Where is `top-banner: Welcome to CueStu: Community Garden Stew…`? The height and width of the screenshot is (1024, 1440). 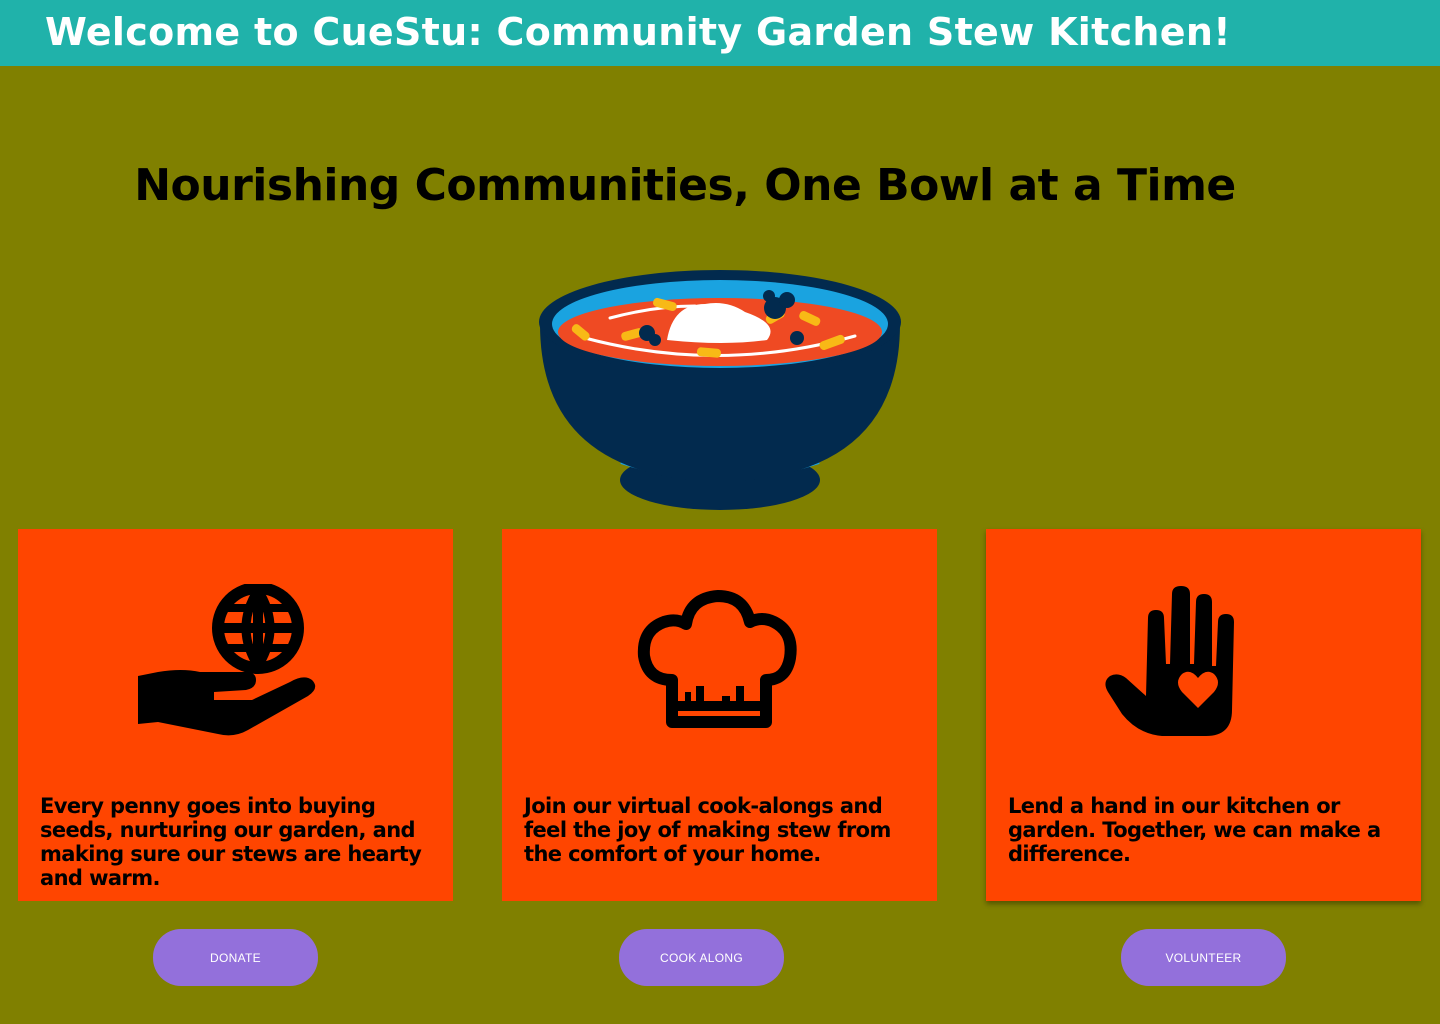
top-banner: Welcome to CueStu: Community Garden Stew… is located at coordinates (720, 33).